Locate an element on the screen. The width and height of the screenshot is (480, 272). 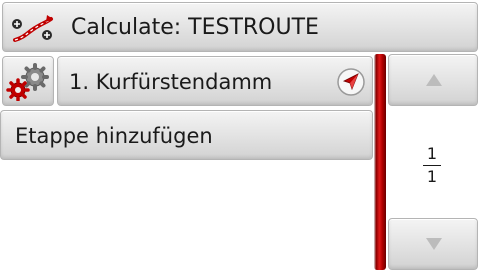
page-current: 1 is located at coordinates (432, 153).